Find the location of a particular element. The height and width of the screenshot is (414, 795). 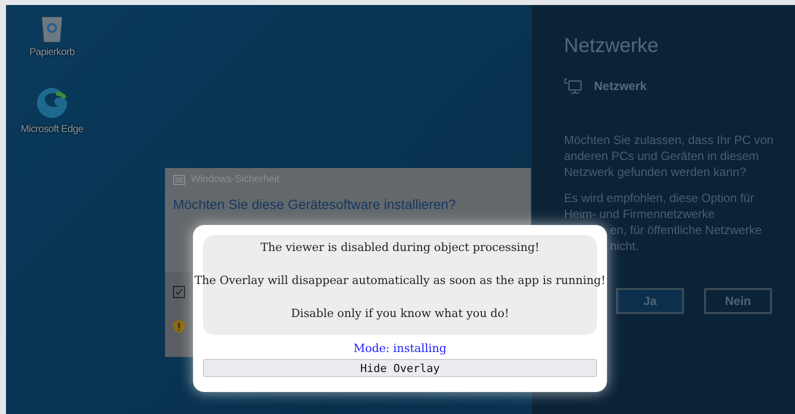

dialog-heading: Möchten Sie diese Gerätesoftware installieren? is located at coordinates (314, 205).